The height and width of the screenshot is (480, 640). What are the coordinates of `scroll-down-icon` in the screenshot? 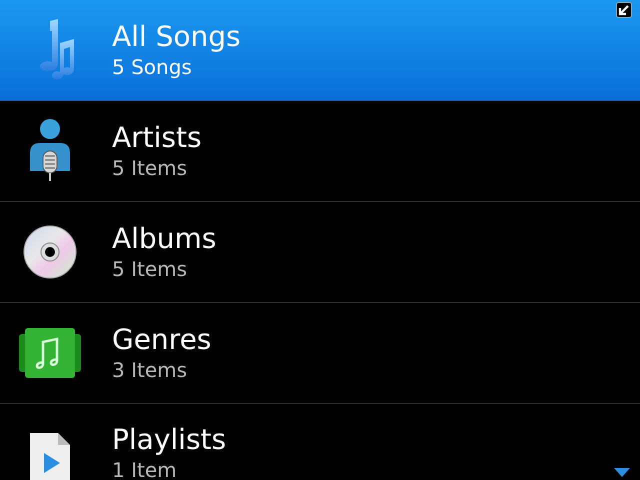 It's located at (622, 472).